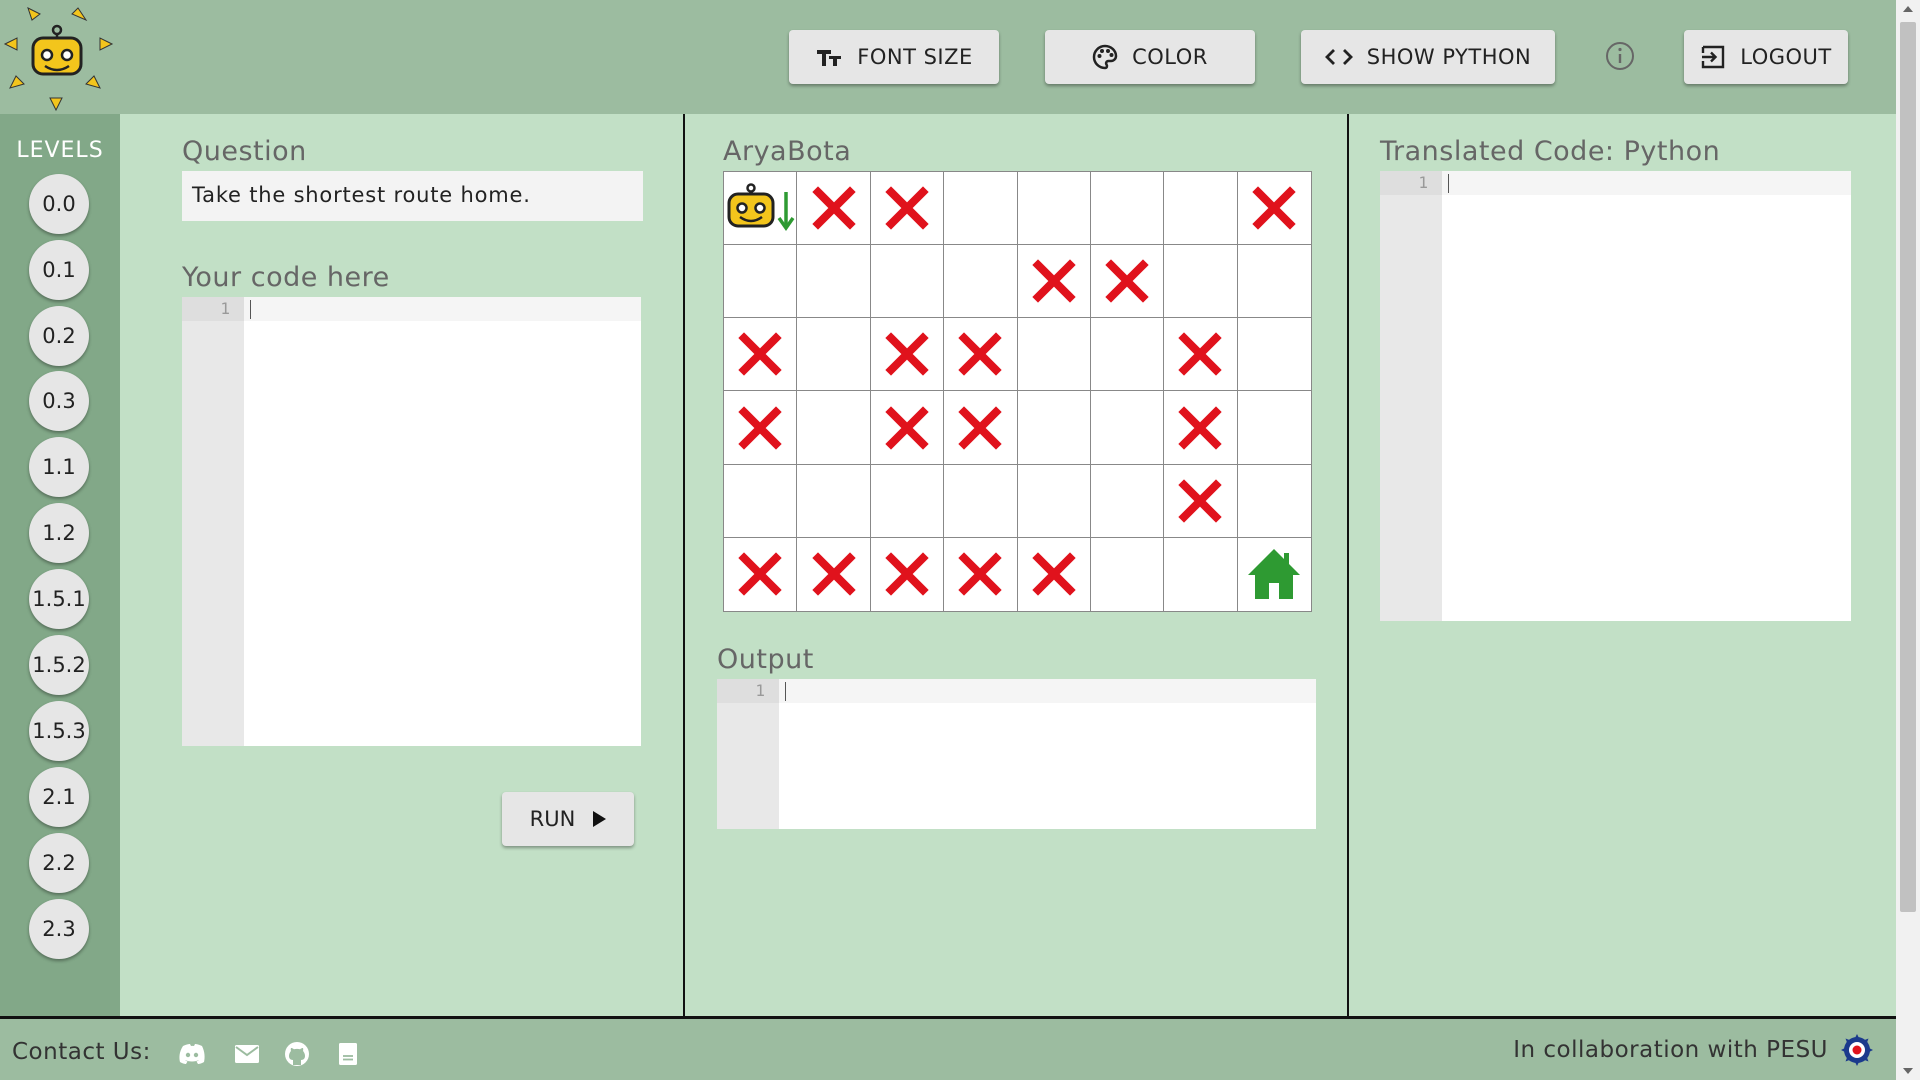 This screenshot has height=1080, width=1920. I want to click on logout-icon, so click(1713, 57).